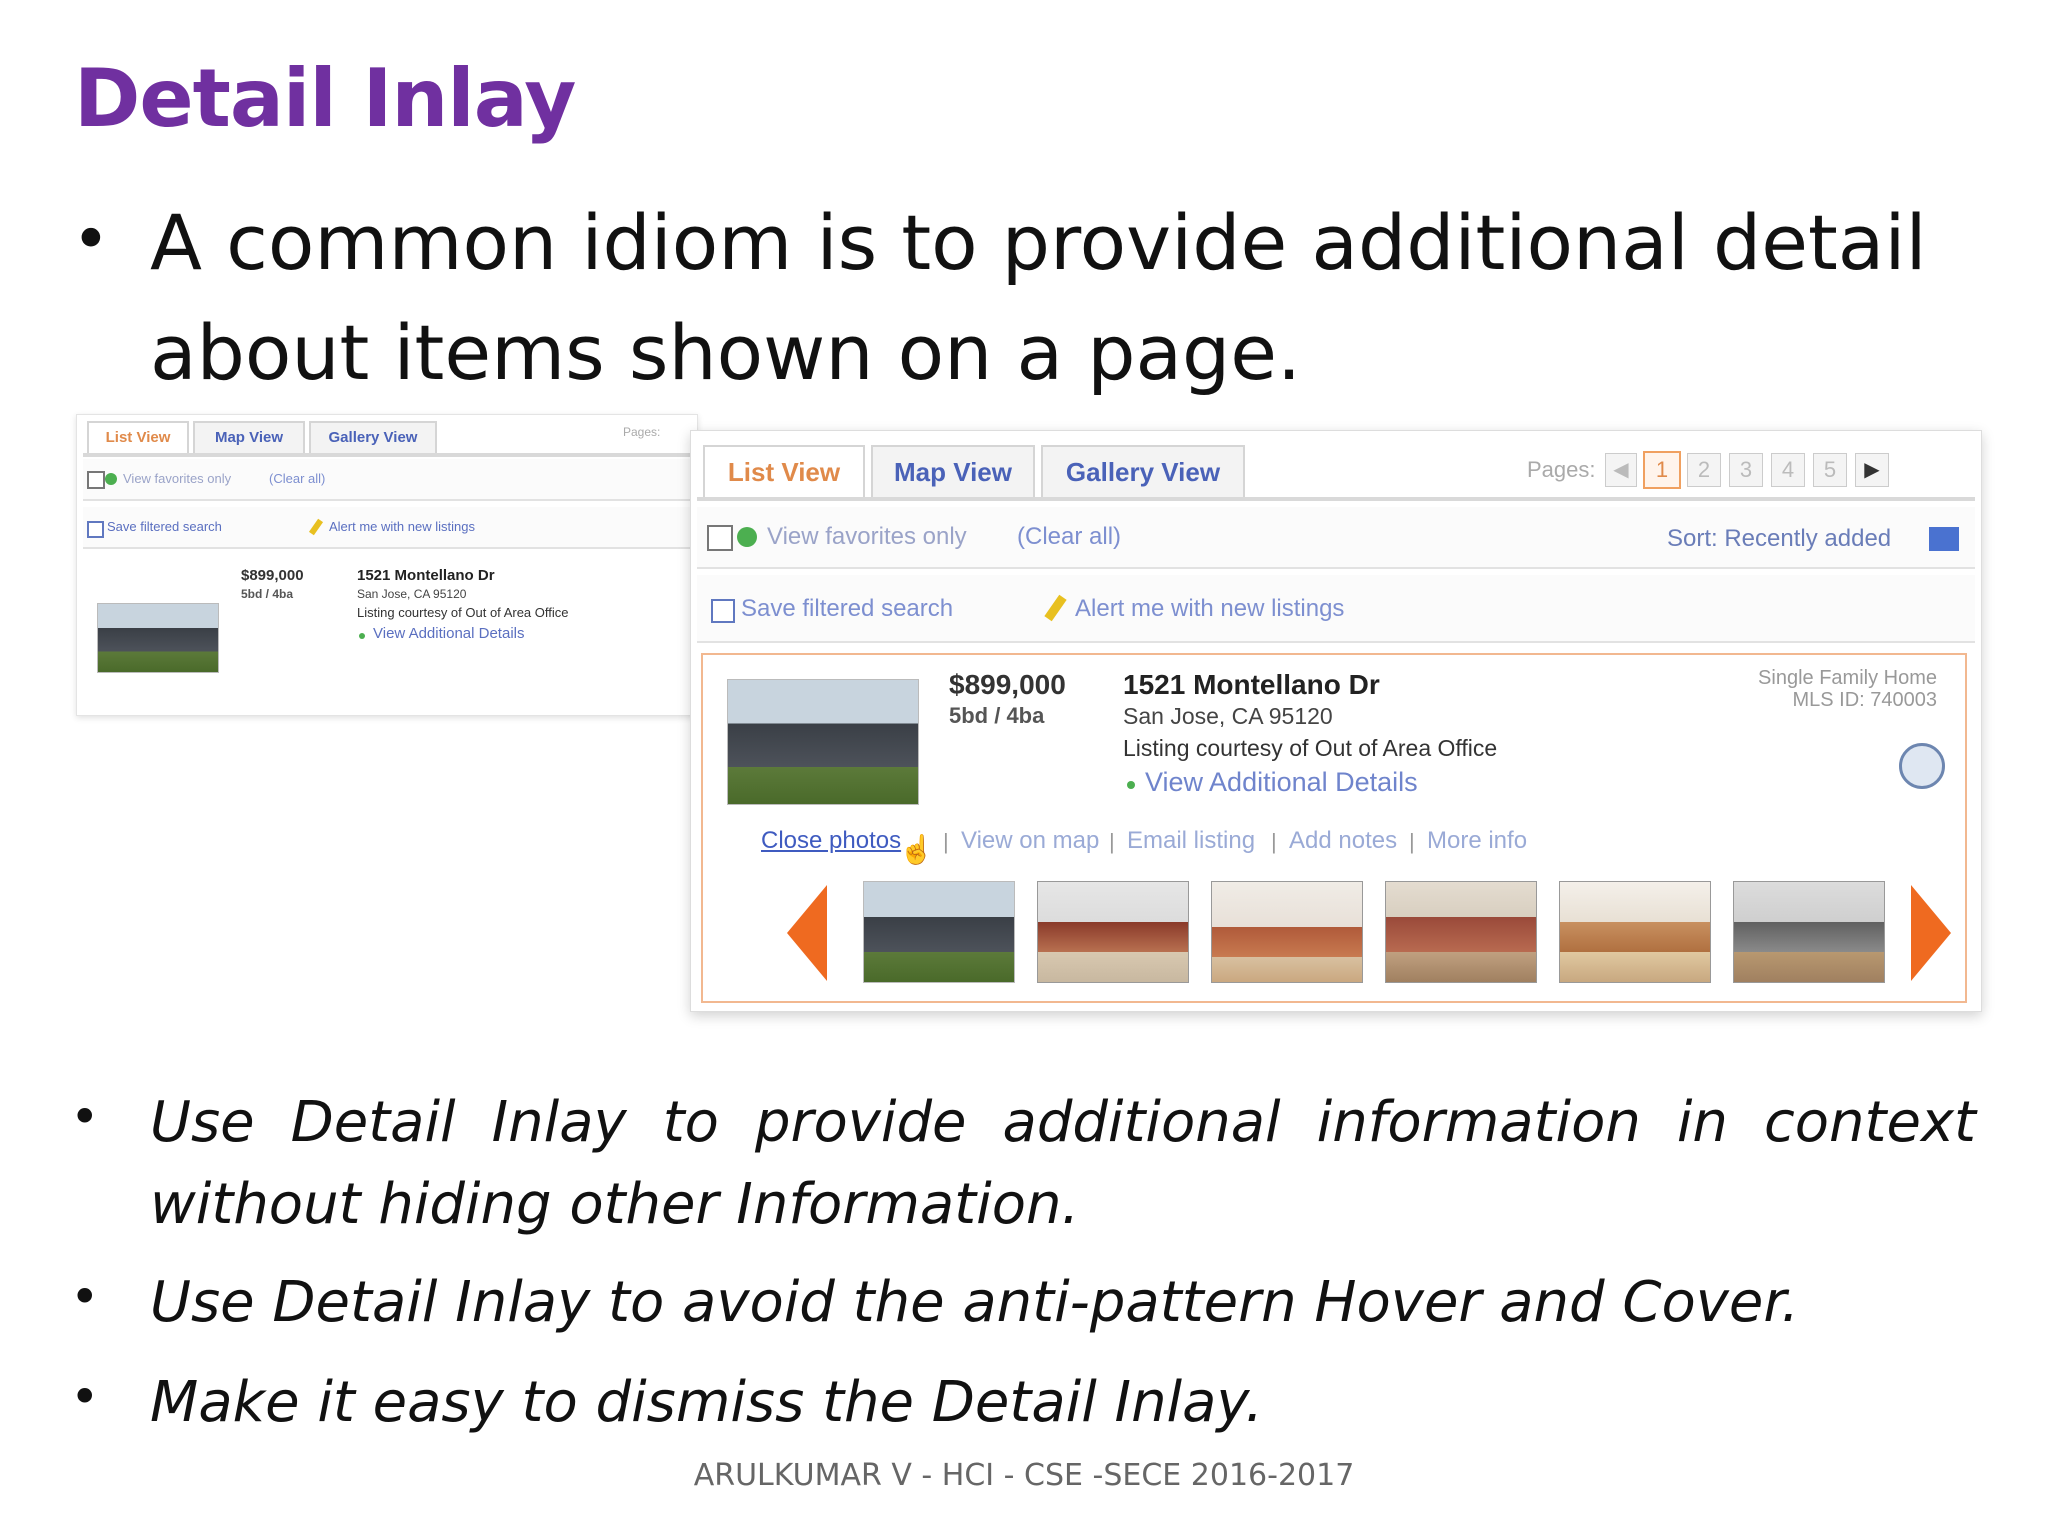  What do you see at coordinates (267, 594) in the screenshot?
I see `listing-beds-baths: 5bd / 4ba` at bounding box center [267, 594].